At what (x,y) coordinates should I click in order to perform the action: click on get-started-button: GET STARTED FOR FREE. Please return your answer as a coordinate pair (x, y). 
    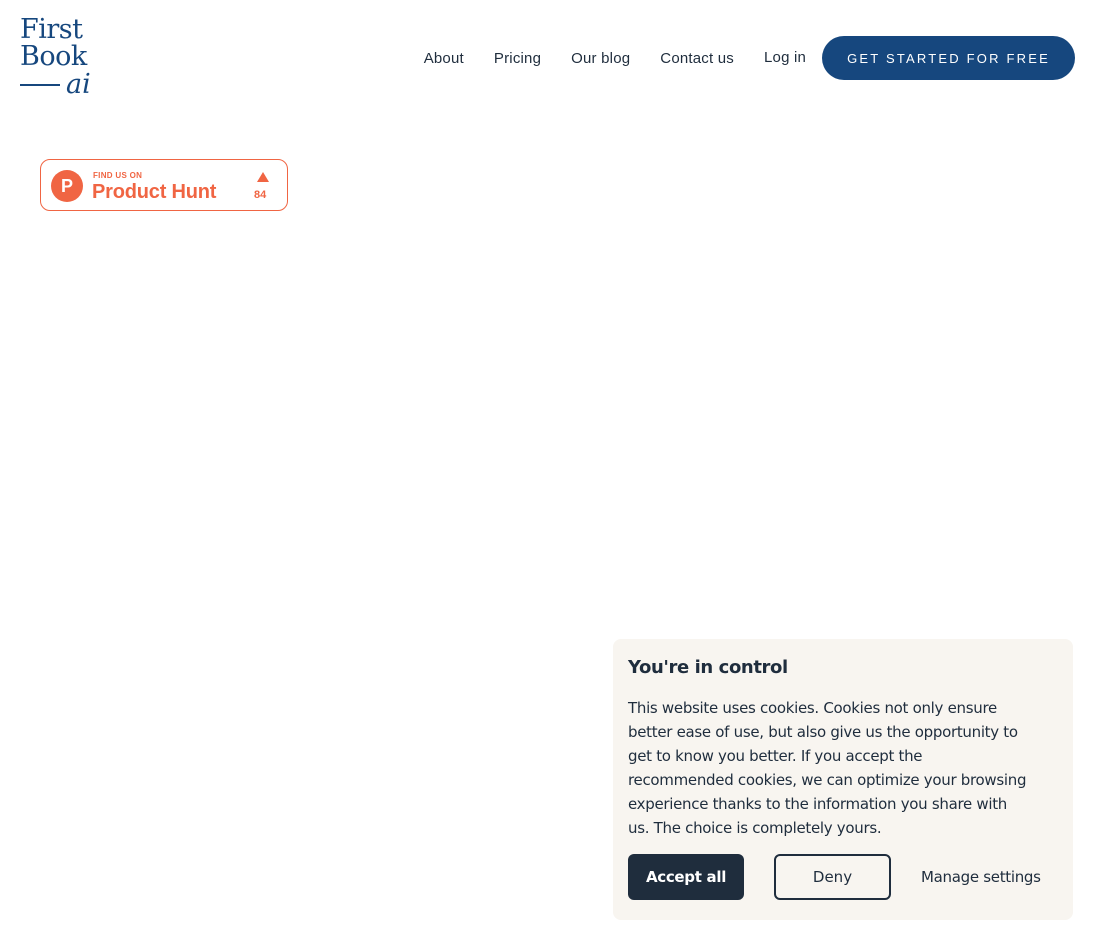
    Looking at the image, I should click on (948, 58).